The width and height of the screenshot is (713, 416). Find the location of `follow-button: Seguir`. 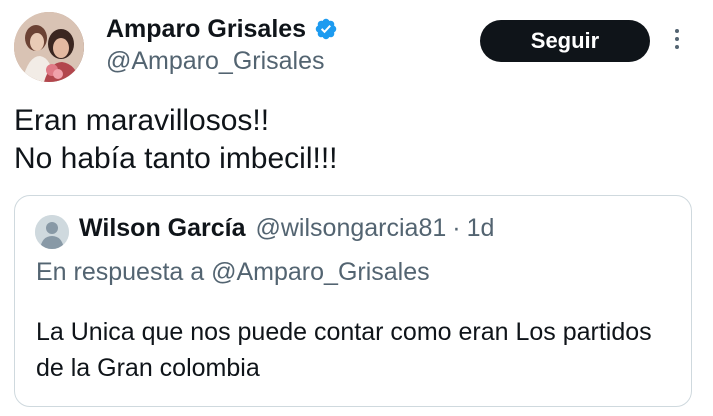

follow-button: Seguir is located at coordinates (565, 41).